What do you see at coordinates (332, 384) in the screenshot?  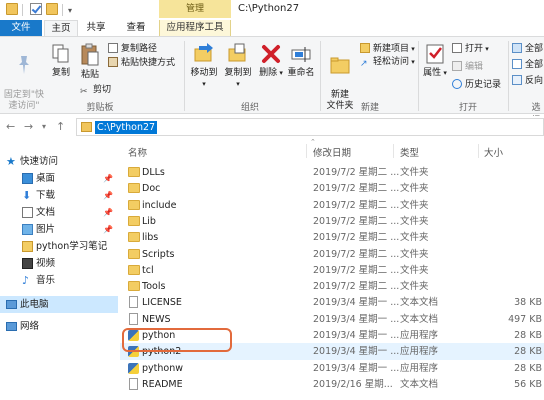 I see `table-row: README 2019/2/16 星期... 文本文档 56 KB` at bounding box center [332, 384].